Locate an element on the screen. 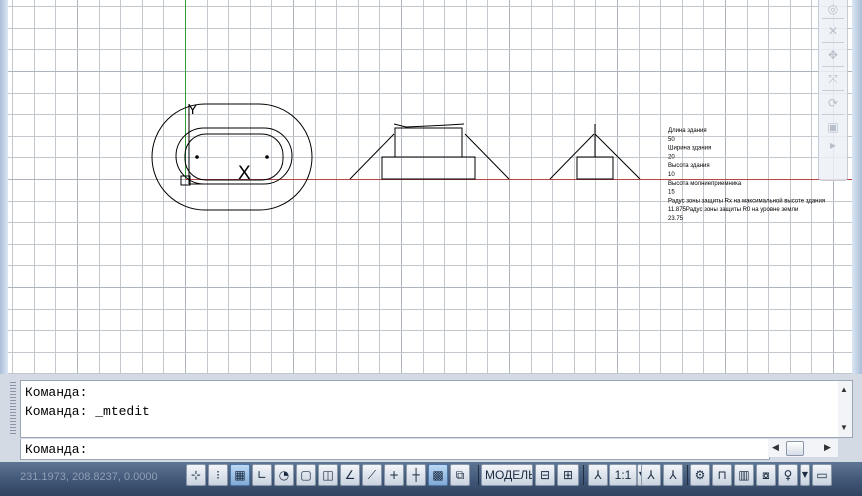  navbar-menu-icon: ▸ is located at coordinates (833, 145).